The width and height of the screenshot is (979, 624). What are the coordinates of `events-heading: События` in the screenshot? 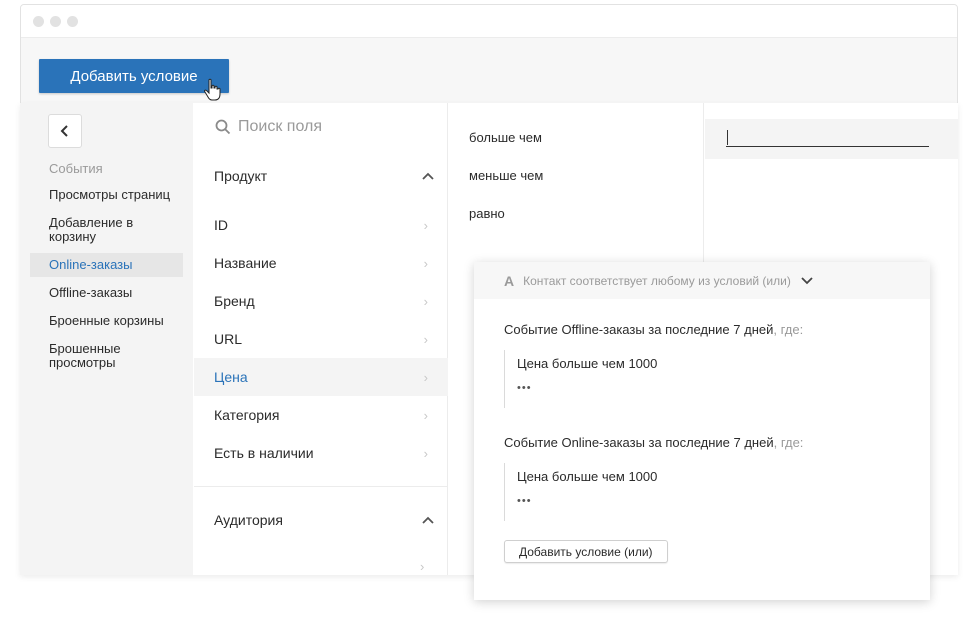 It's located at (76, 168).